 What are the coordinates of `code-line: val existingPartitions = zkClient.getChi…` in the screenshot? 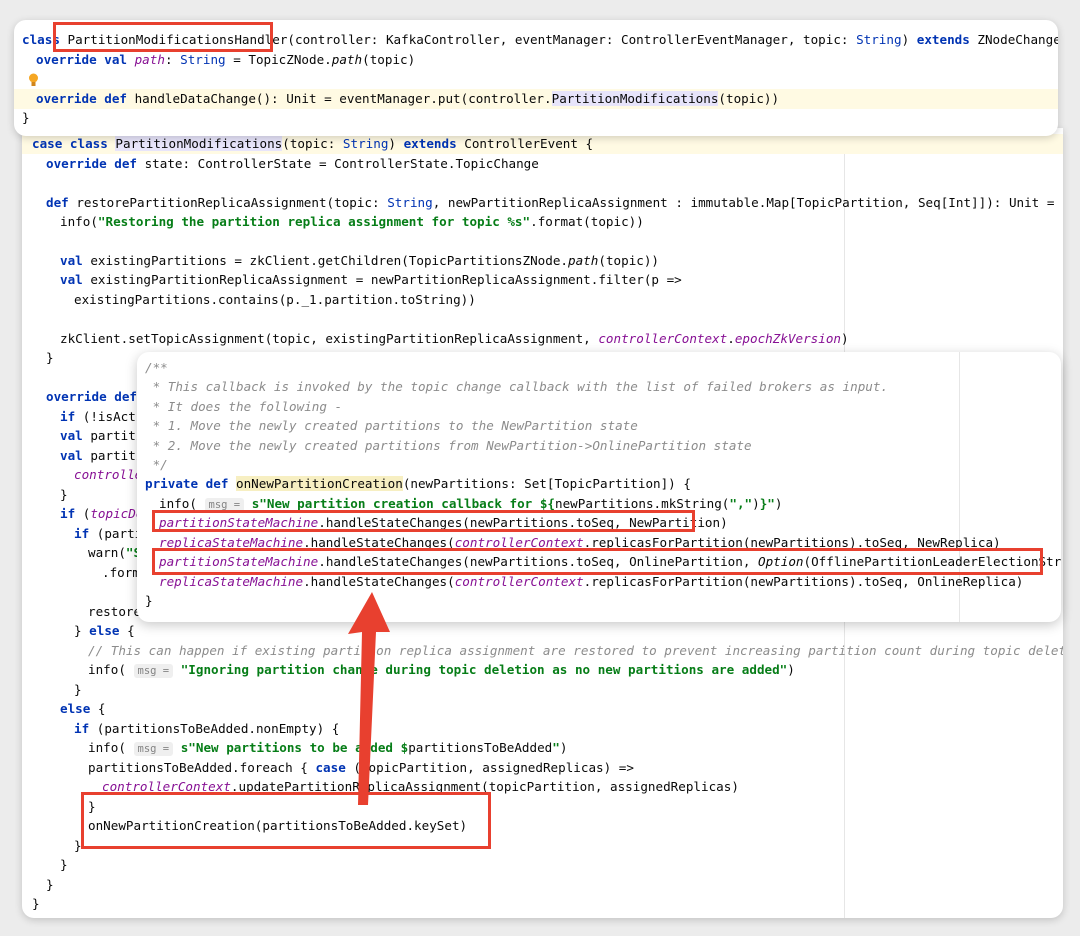 It's located at (542, 261).